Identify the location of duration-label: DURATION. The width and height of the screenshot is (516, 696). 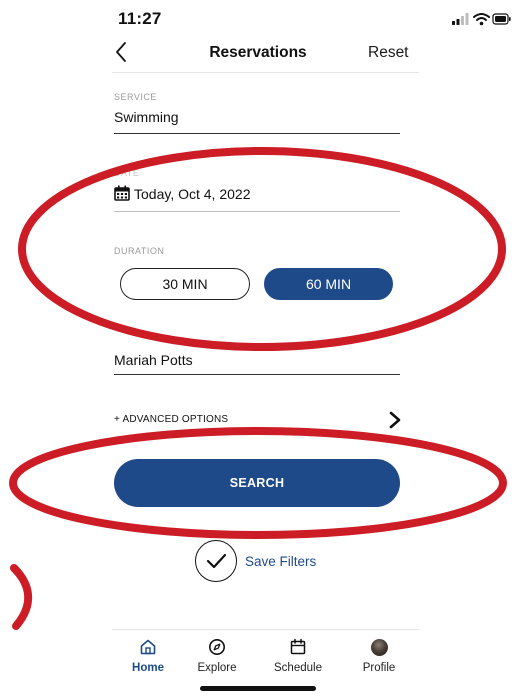
(139, 251).